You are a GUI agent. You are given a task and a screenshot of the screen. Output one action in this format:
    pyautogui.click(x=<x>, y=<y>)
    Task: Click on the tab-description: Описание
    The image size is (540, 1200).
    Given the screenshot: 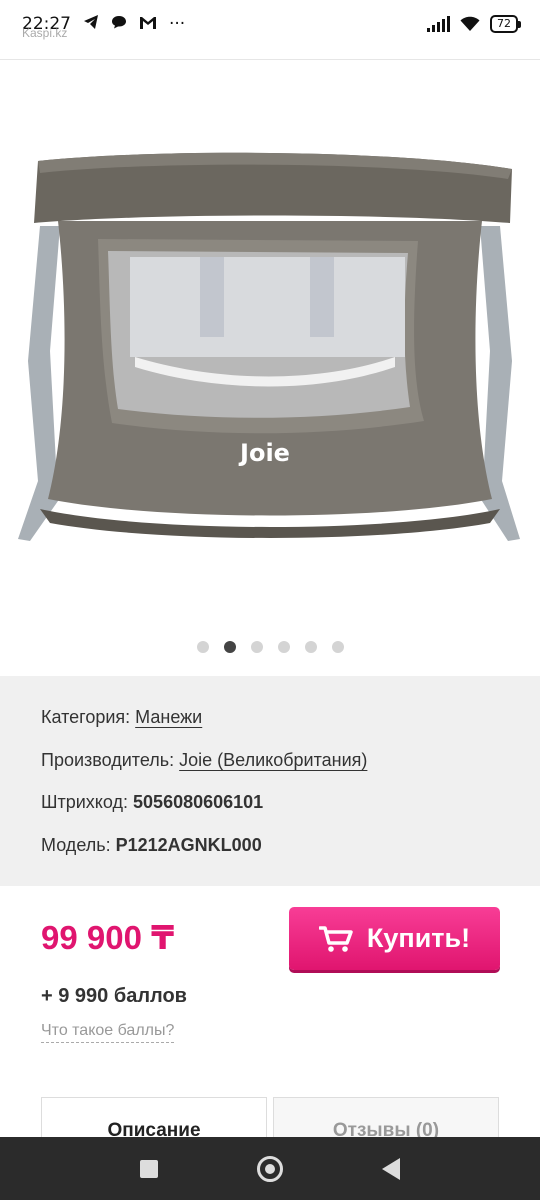 What is the action you would take?
    pyautogui.click(x=154, y=1117)
    